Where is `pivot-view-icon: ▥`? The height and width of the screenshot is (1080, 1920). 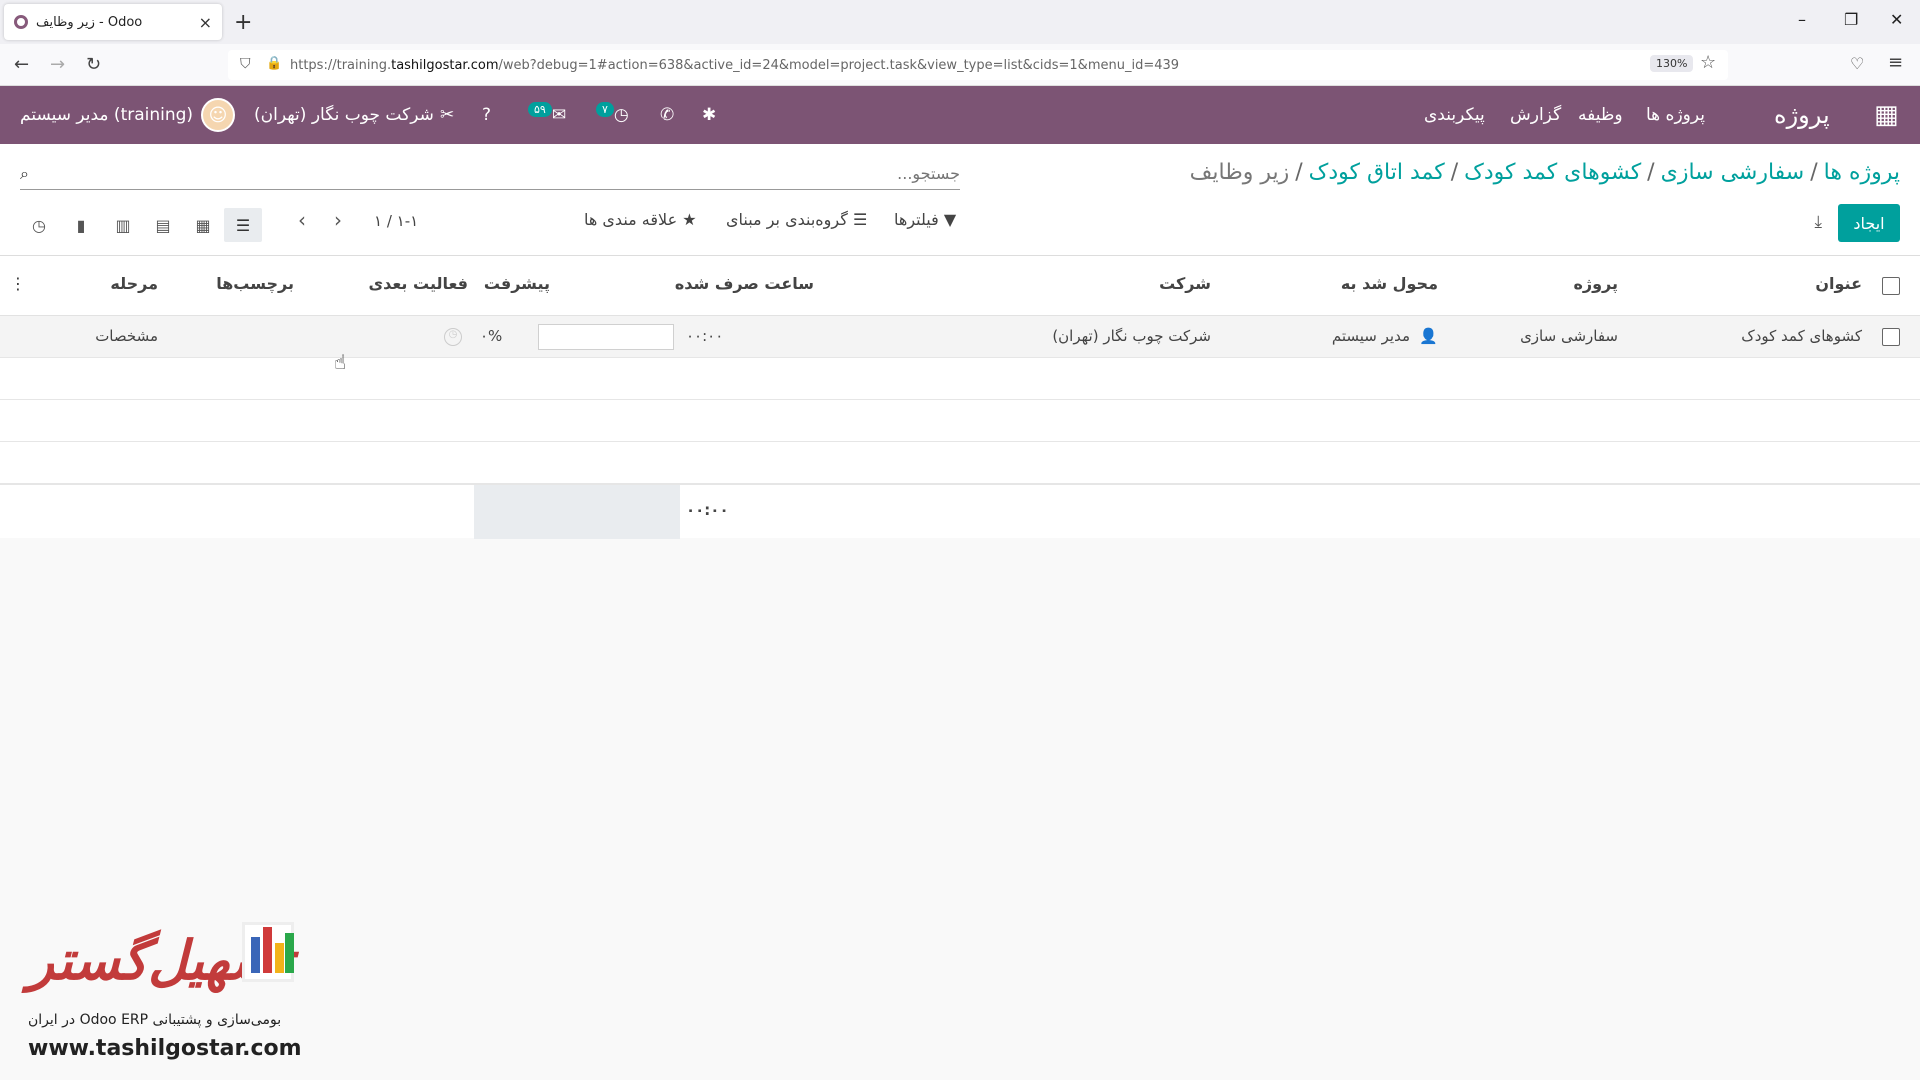
pivot-view-icon: ▥ is located at coordinates (123, 225).